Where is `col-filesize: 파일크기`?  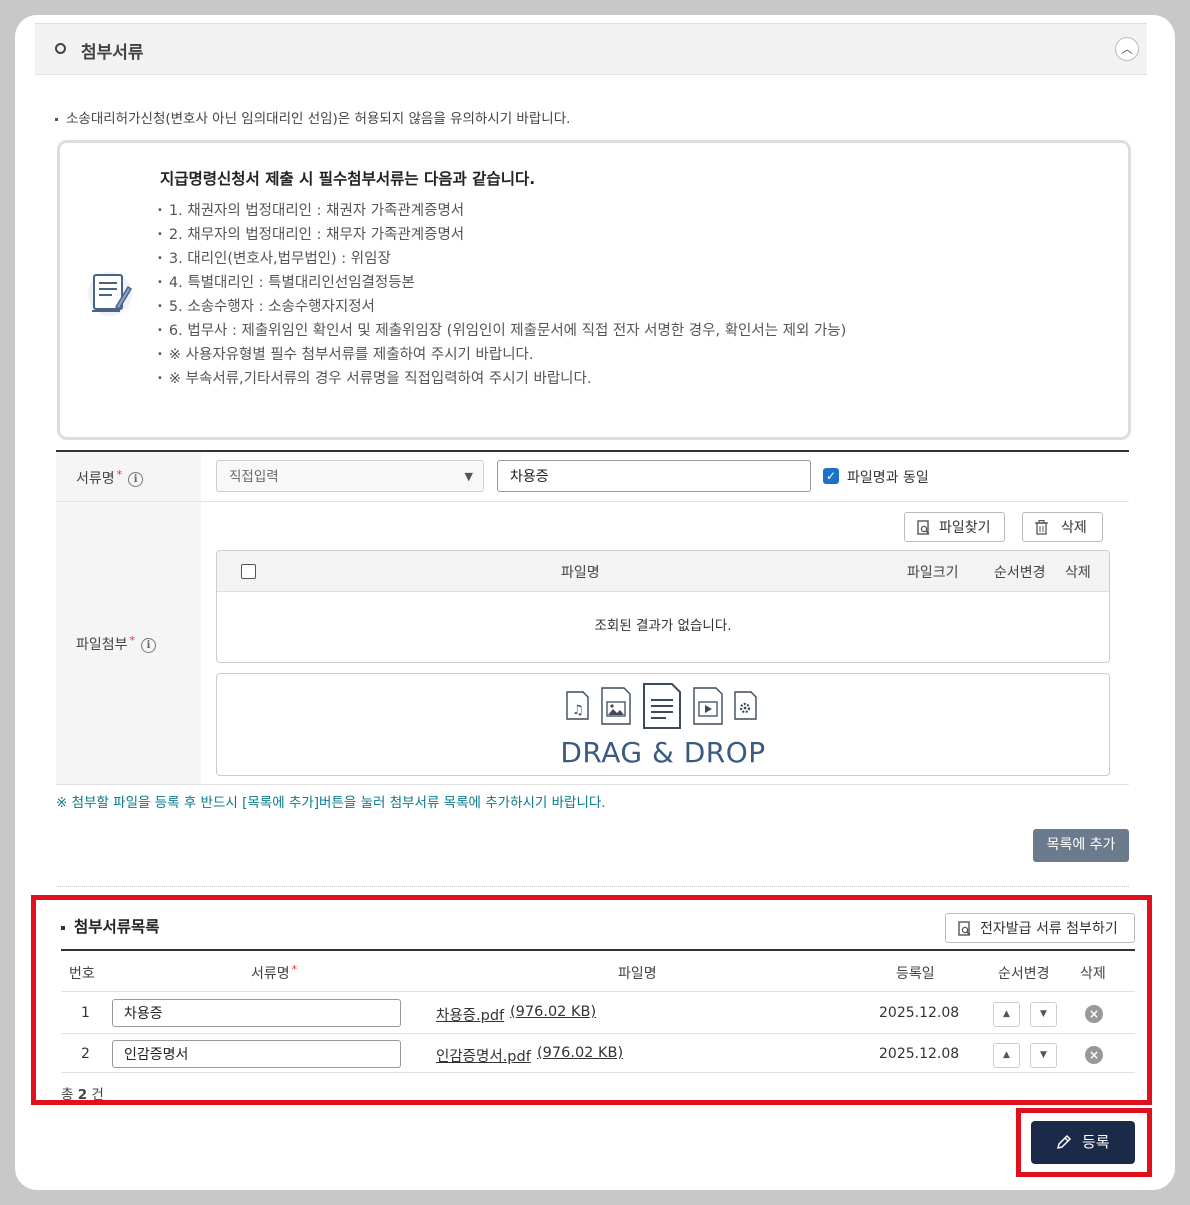 col-filesize: 파일크기 is located at coordinates (933, 573).